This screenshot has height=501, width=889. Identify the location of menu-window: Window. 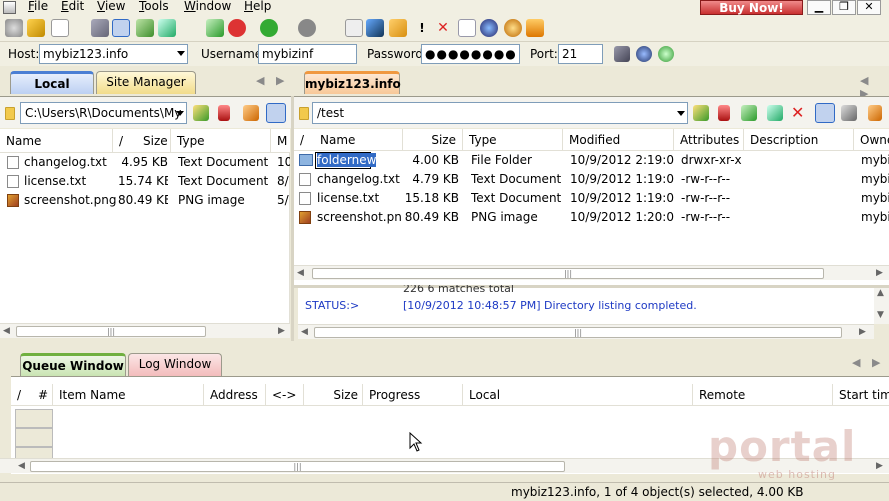
(207, 7).